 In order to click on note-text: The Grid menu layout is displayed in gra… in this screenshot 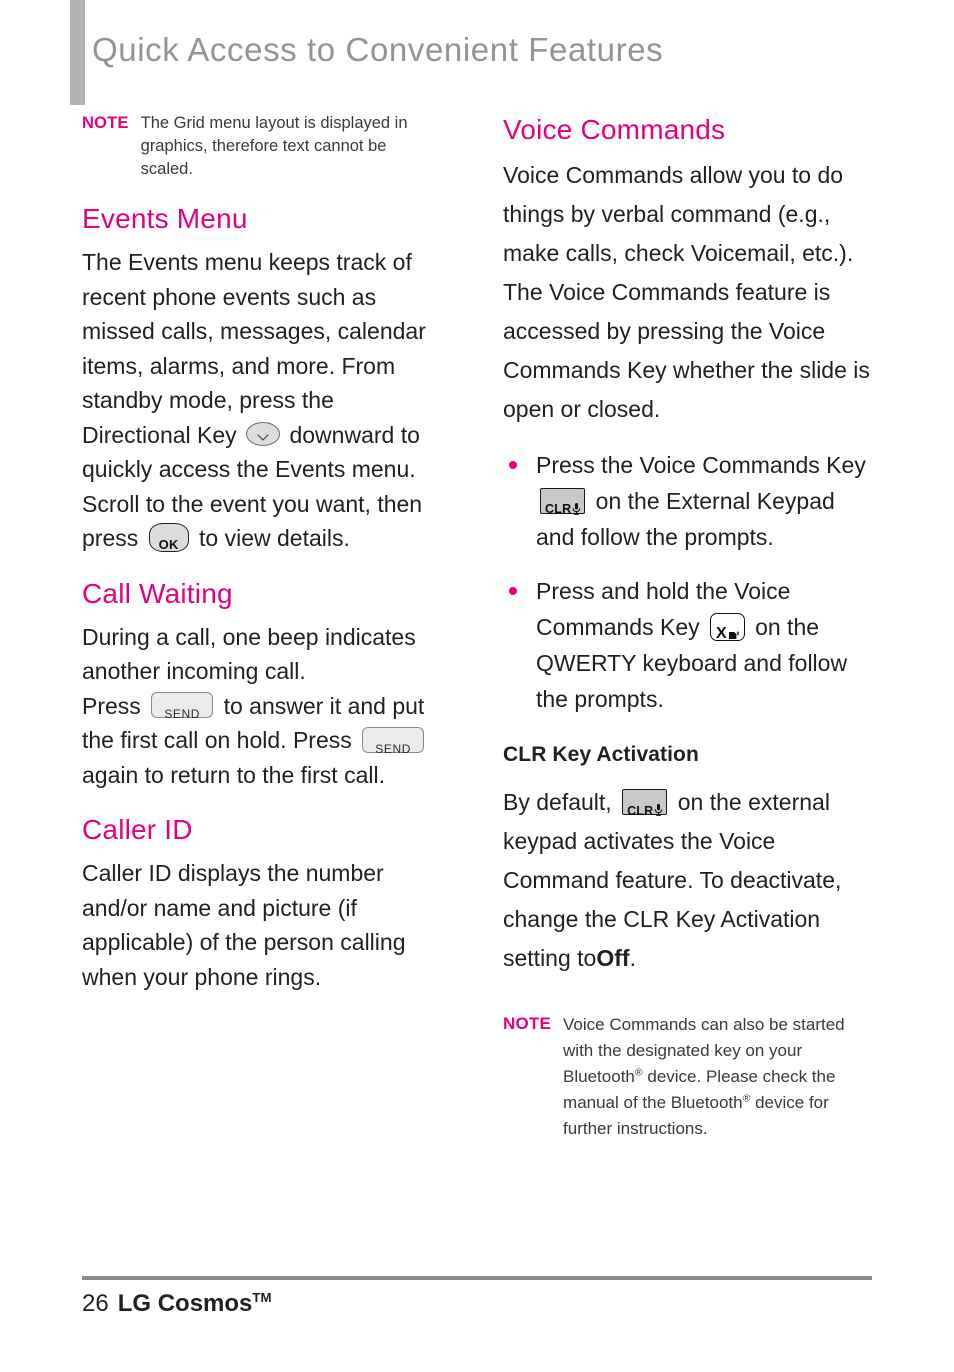, I will do `click(274, 146)`.